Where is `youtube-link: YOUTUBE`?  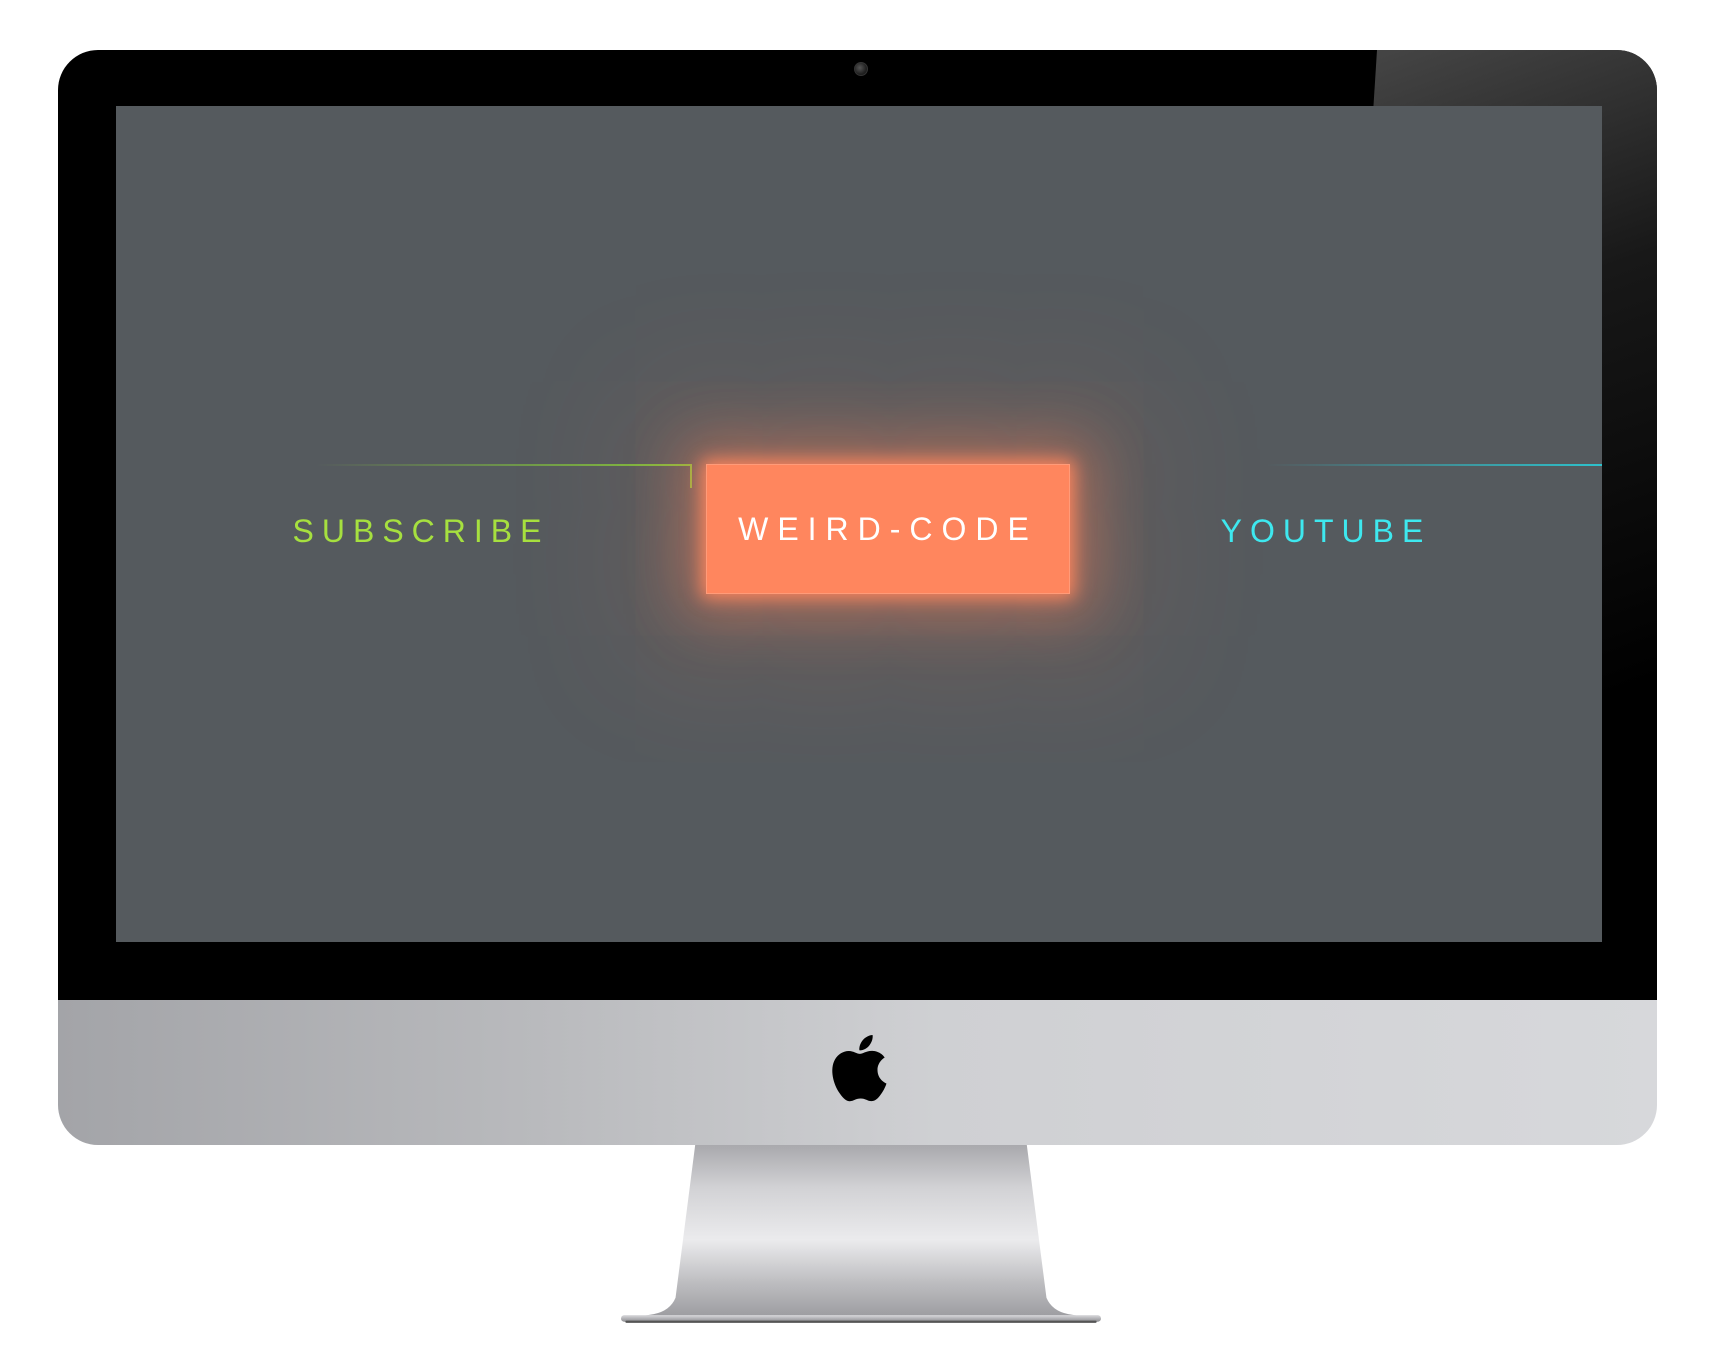 youtube-link: YOUTUBE is located at coordinates (1326, 531).